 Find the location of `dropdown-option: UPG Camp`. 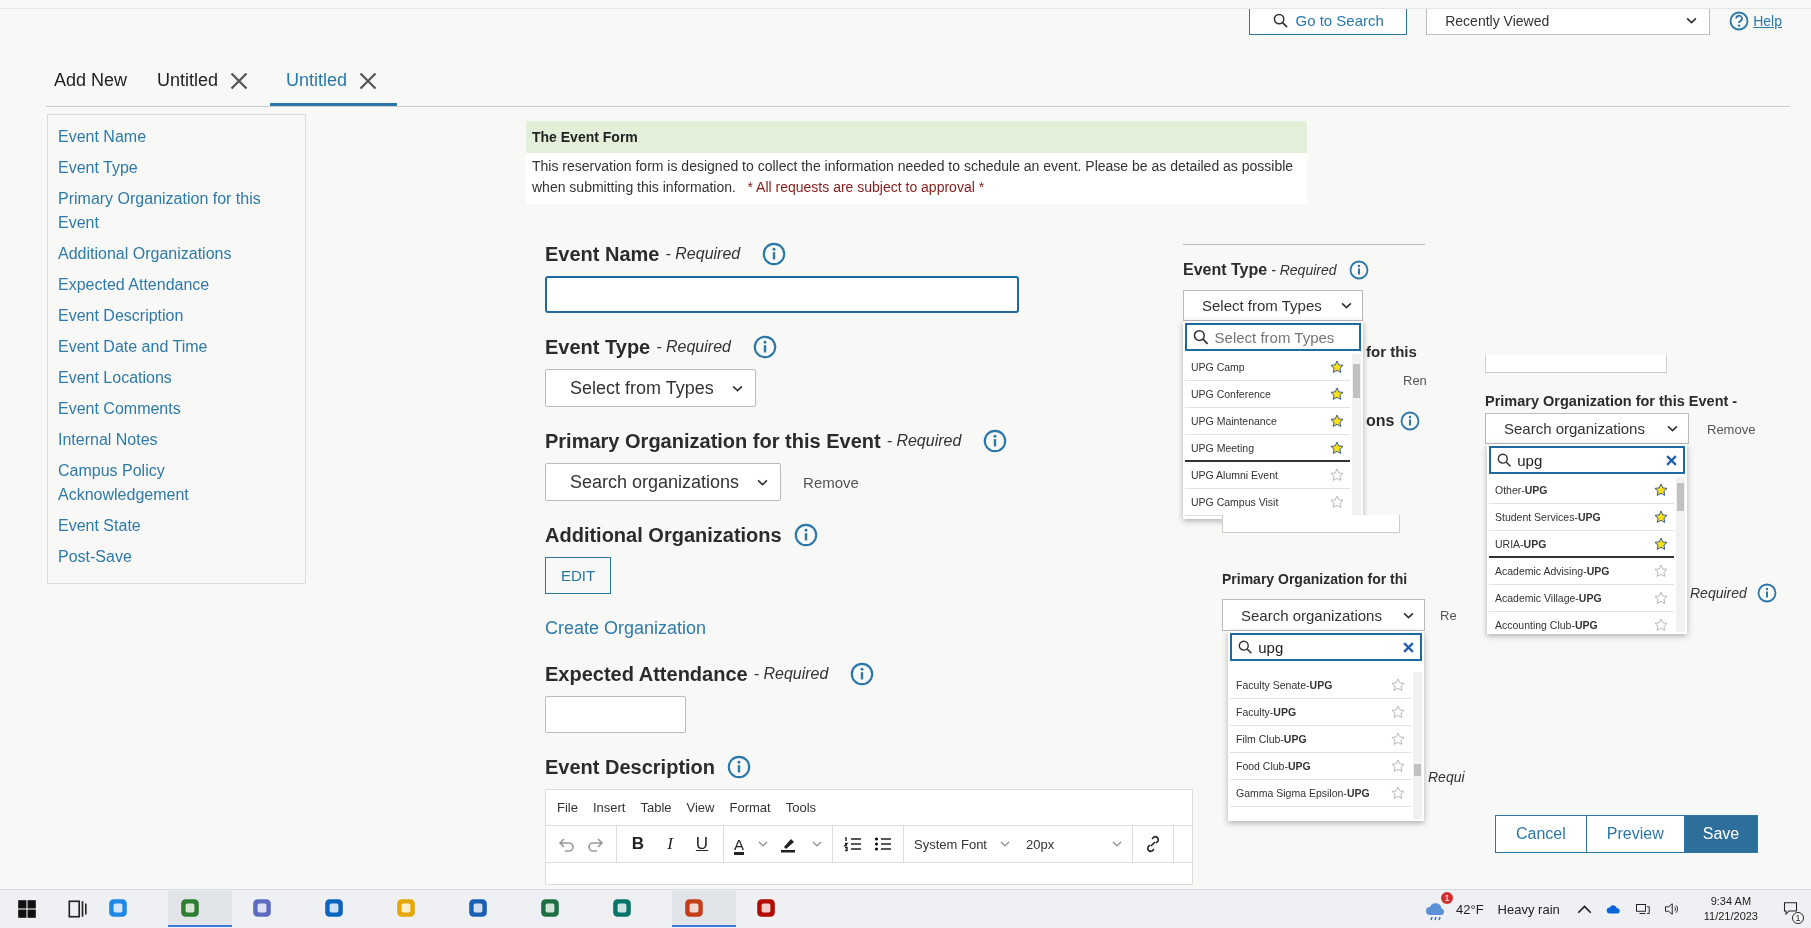

dropdown-option: UPG Camp is located at coordinates (1267, 367).